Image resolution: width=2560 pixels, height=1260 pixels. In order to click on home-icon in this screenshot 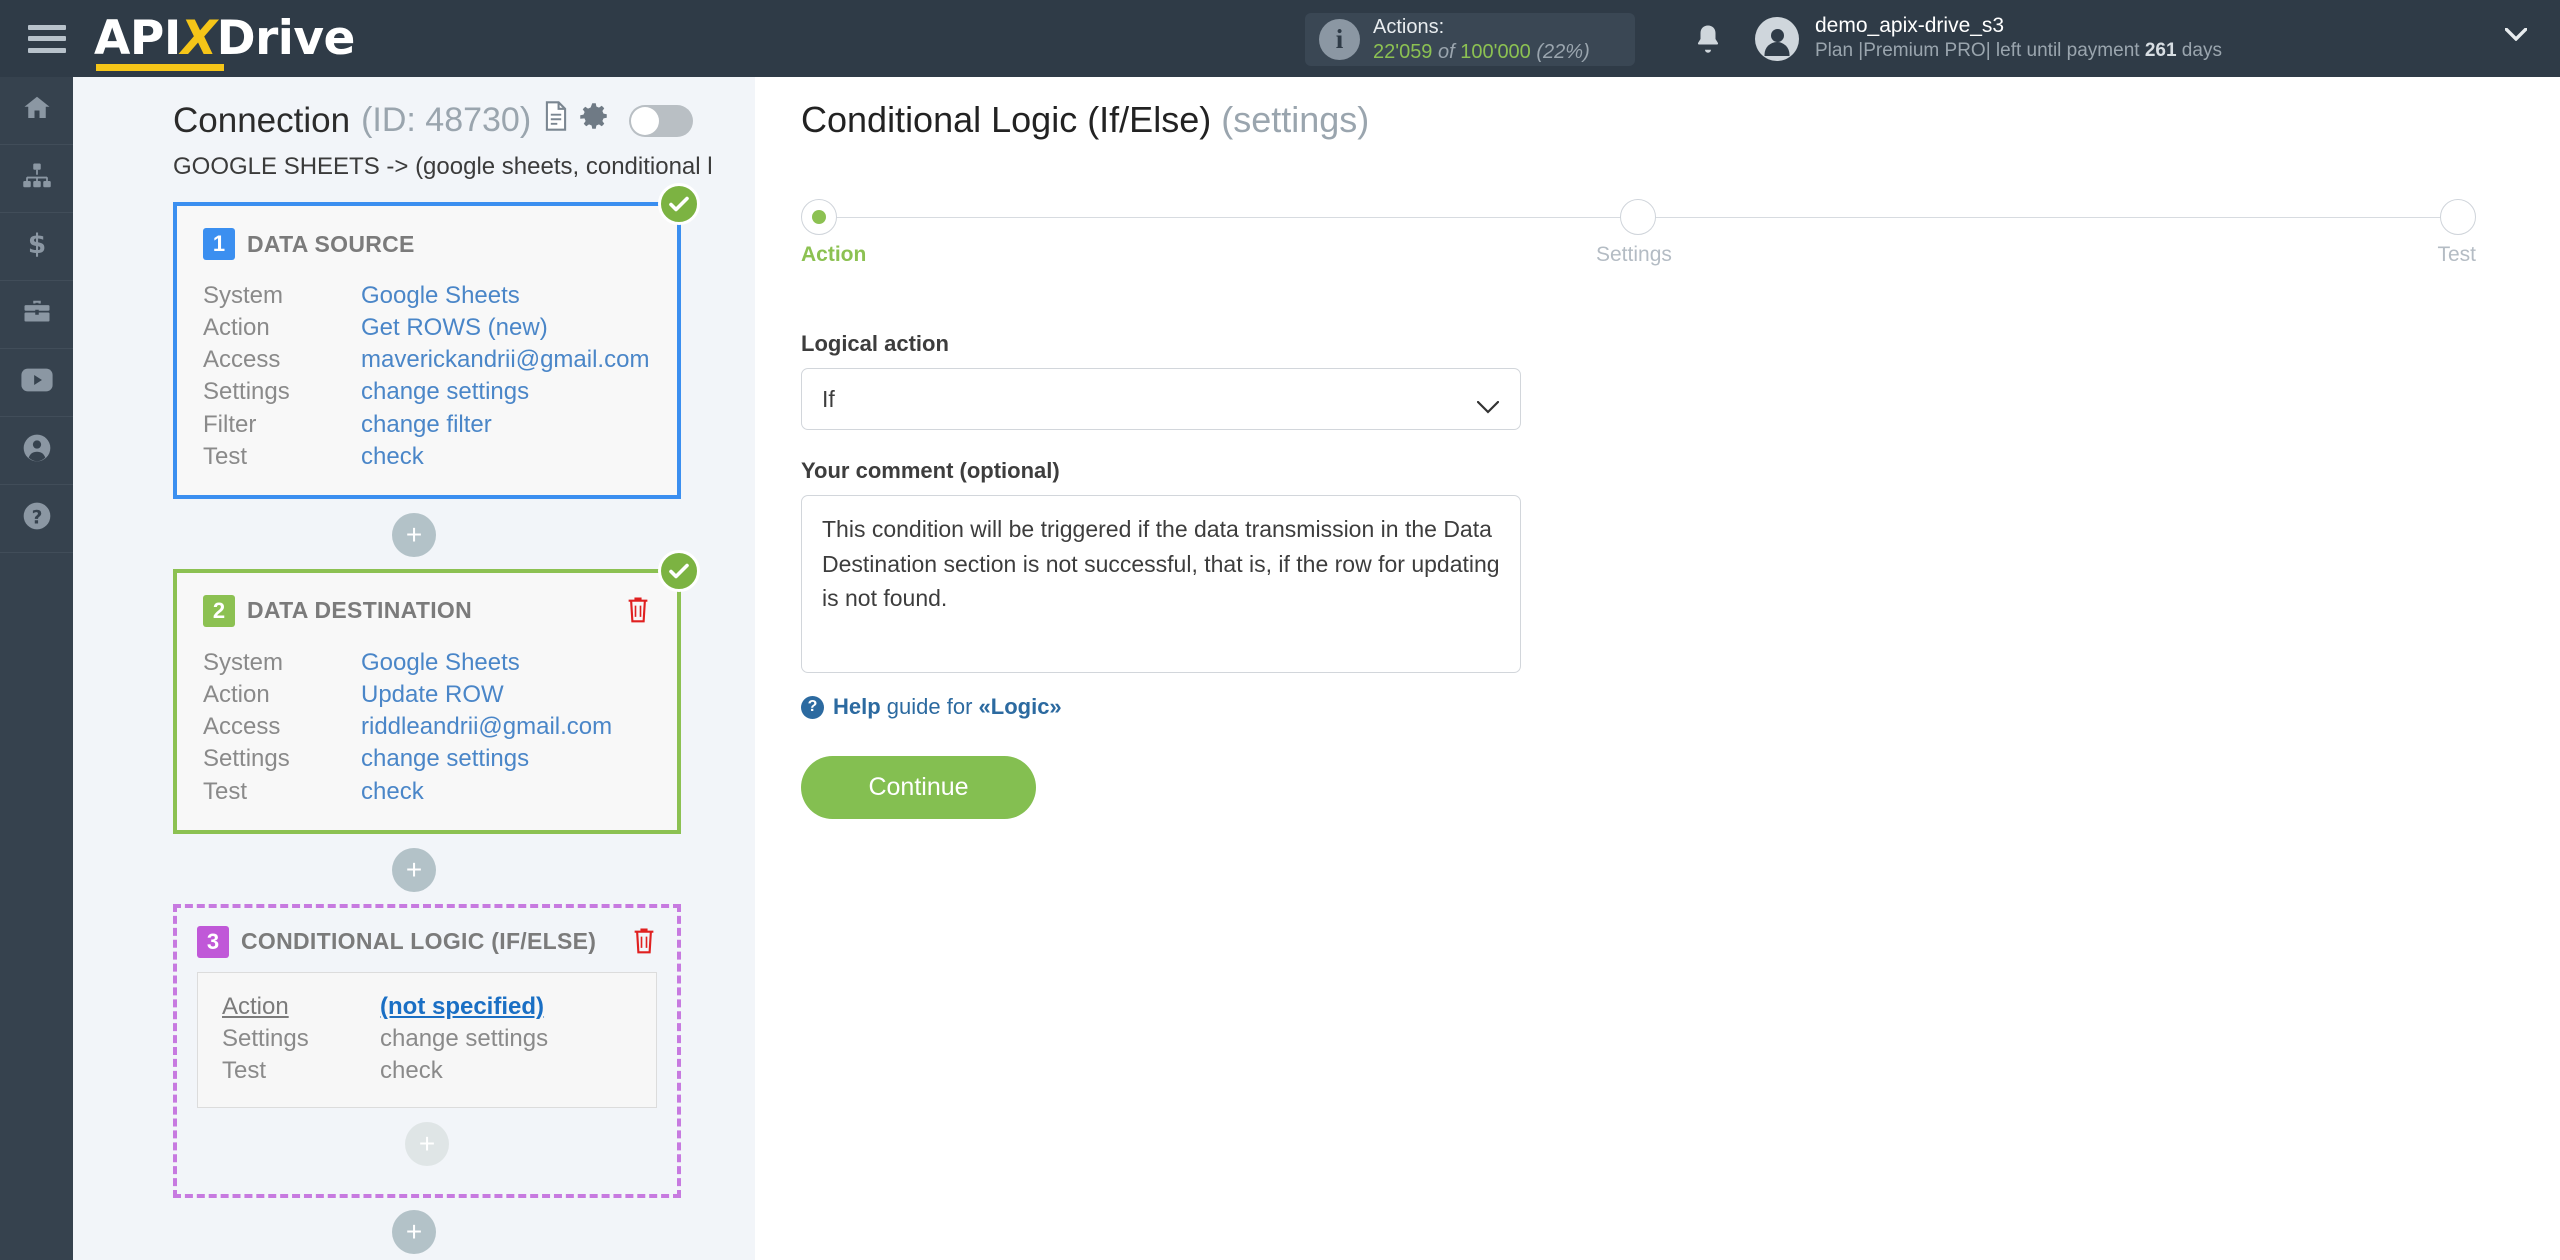, I will do `click(37, 110)`.